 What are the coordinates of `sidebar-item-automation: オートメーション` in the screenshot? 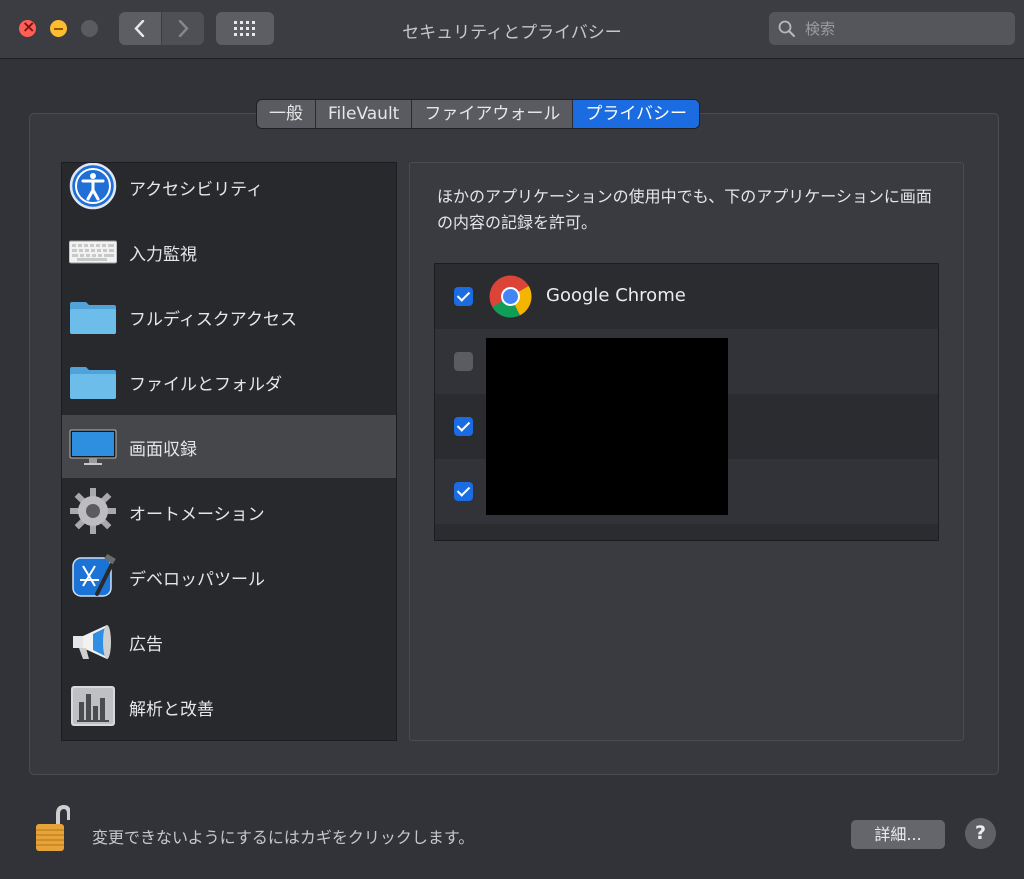 It's located at (229, 511).